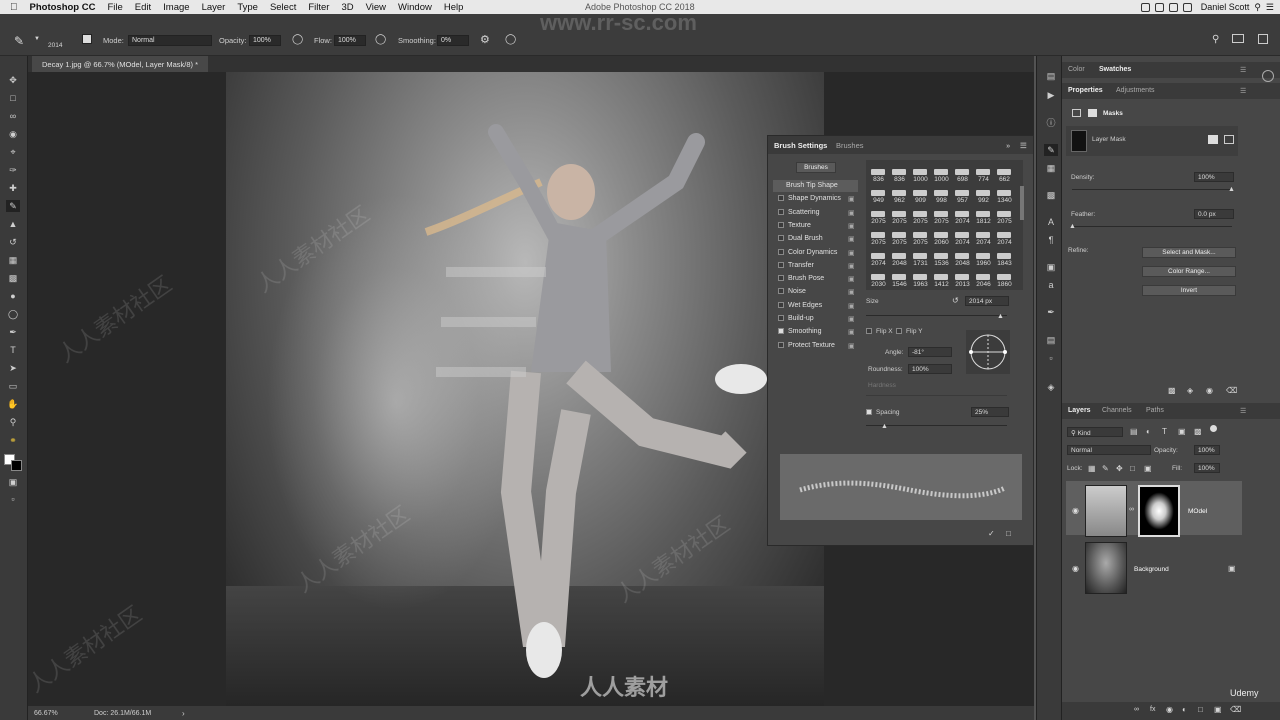 This screenshot has width=1280, height=720. Describe the element at coordinates (1076, 113) in the screenshot. I see `pixel-mask-icon` at that location.